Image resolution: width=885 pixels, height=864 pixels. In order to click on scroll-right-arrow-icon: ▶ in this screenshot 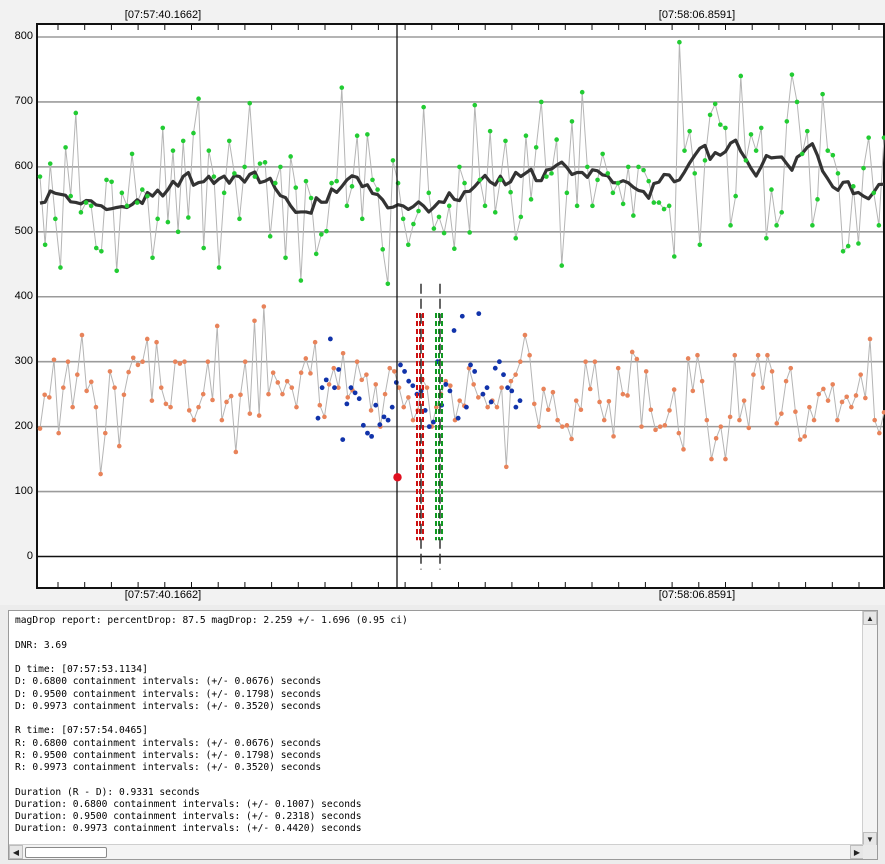, I will do `click(857, 852)`.